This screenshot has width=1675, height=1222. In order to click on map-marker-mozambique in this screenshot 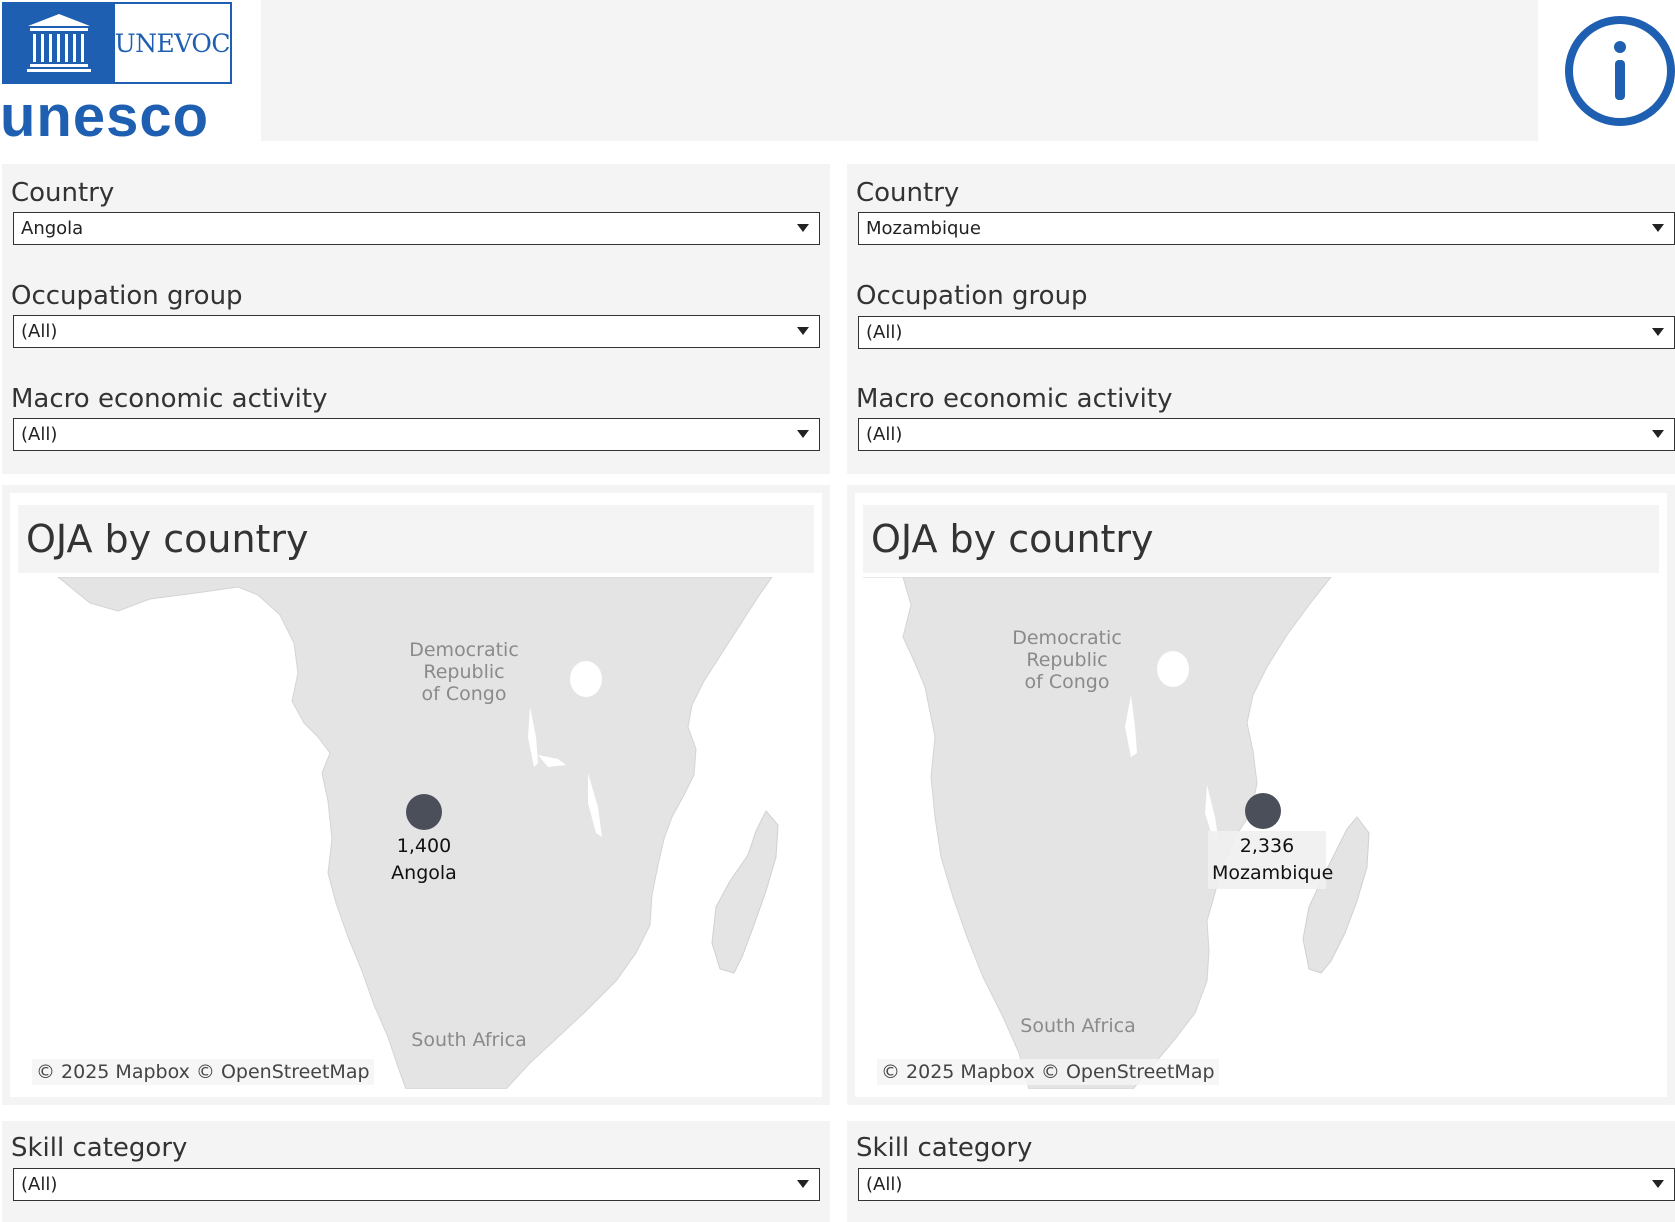, I will do `click(1263, 811)`.